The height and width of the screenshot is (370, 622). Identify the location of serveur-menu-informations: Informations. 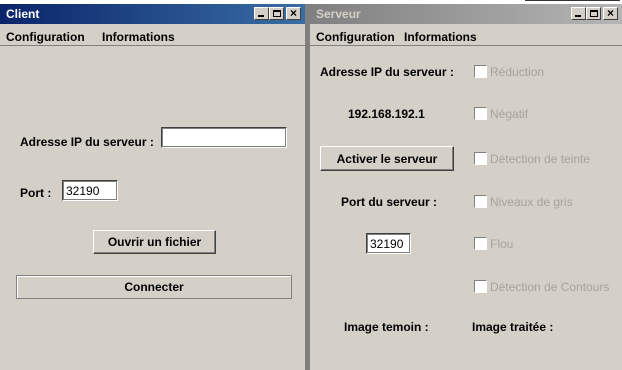
(440, 37).